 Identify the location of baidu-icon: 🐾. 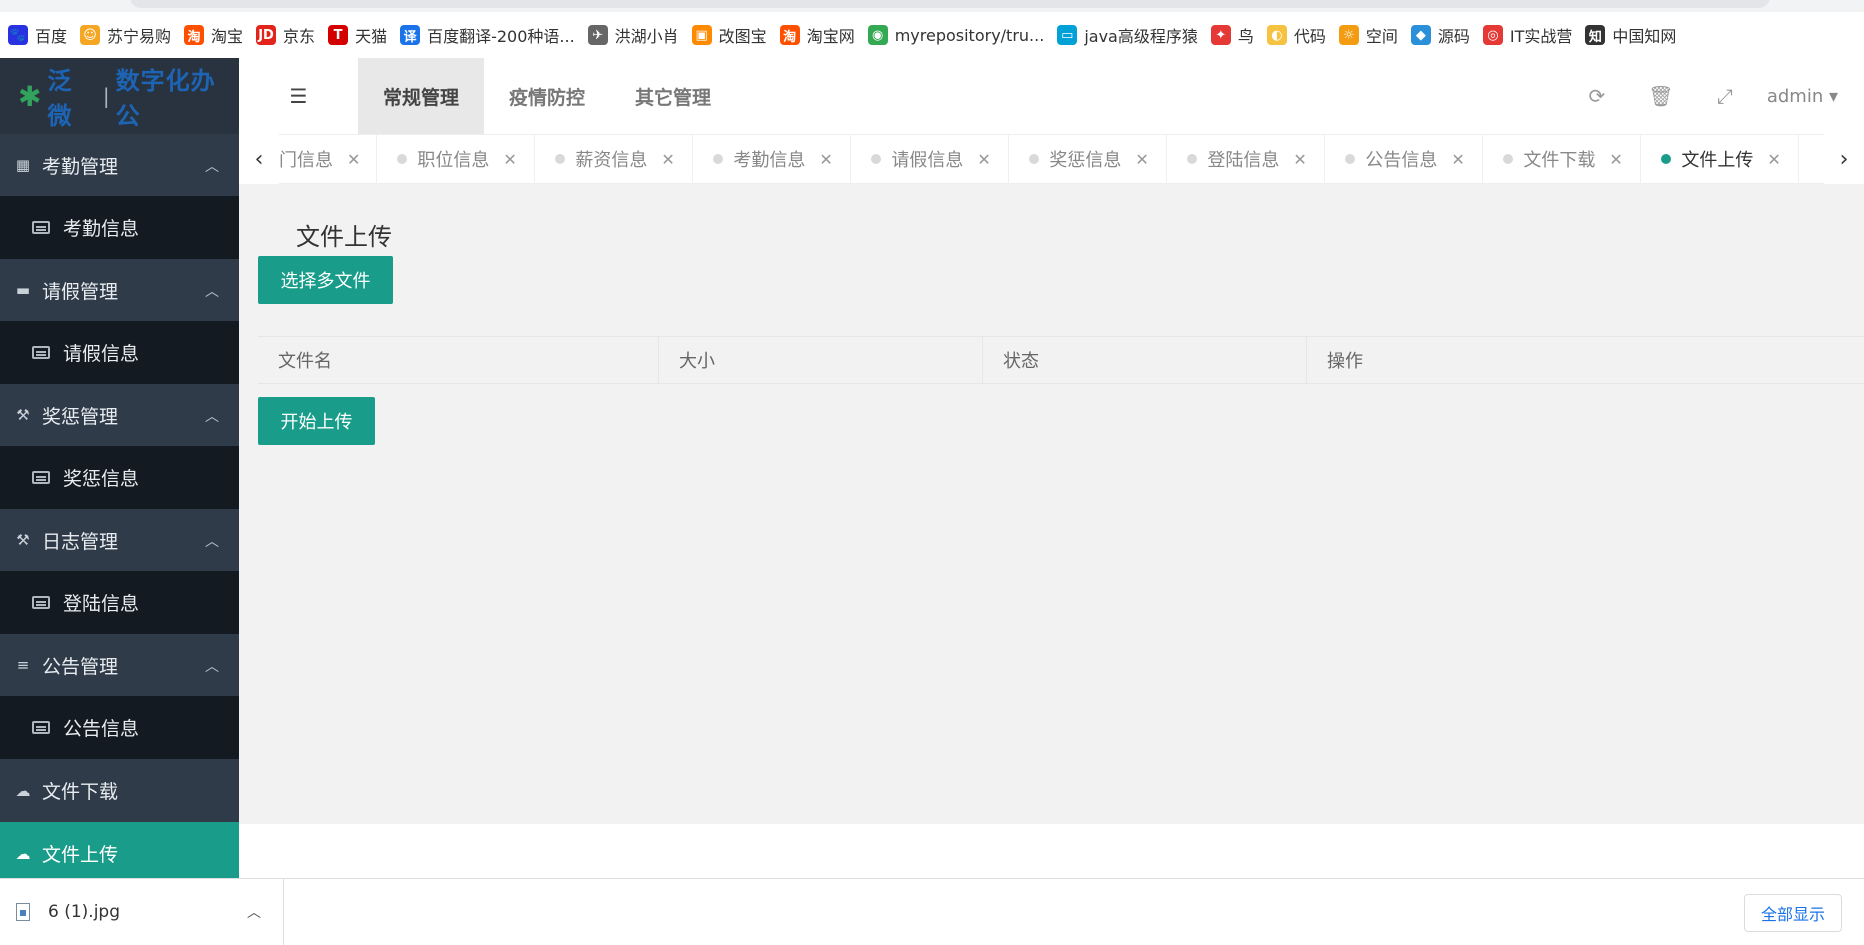
(18, 35).